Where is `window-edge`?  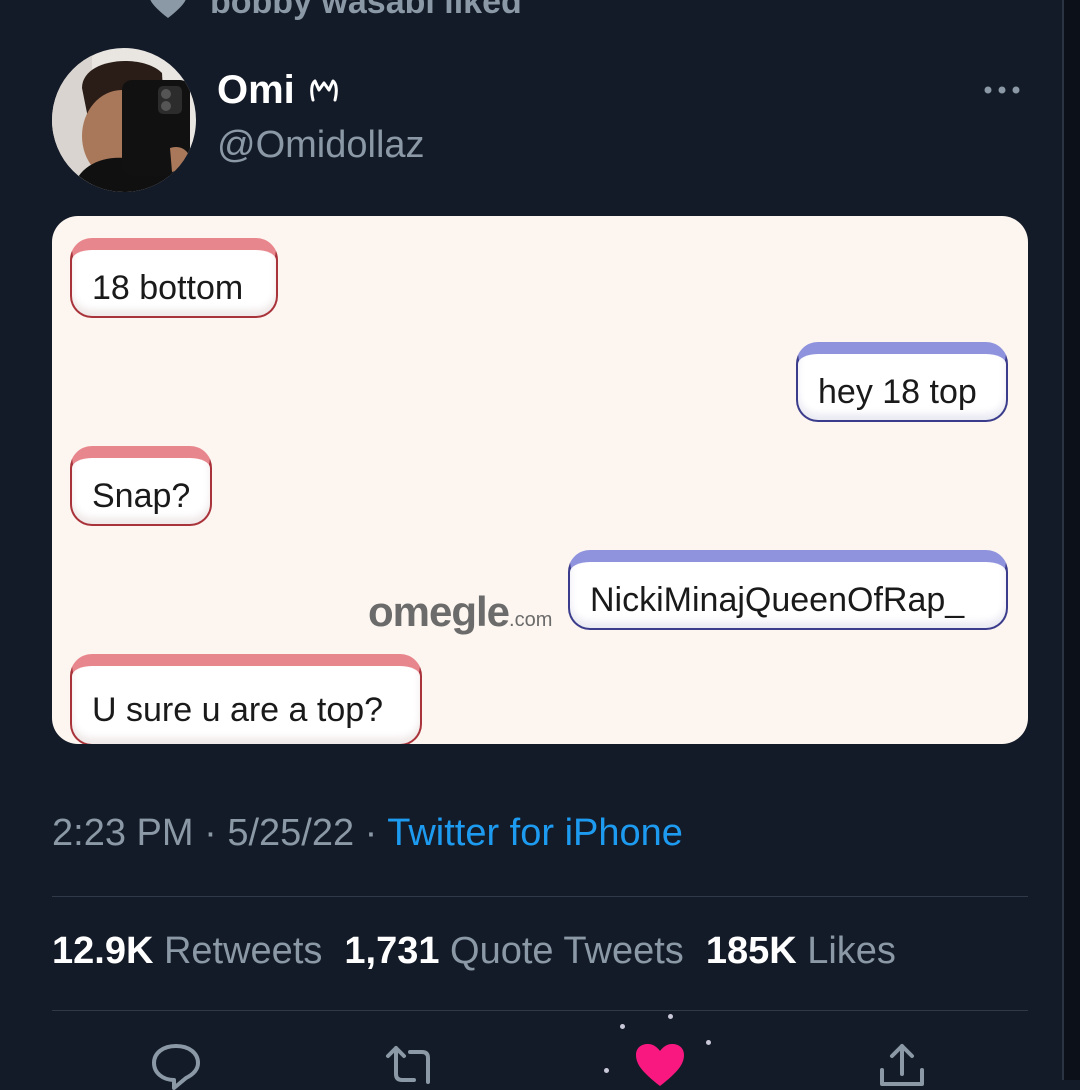
window-edge is located at coordinates (1072, 540).